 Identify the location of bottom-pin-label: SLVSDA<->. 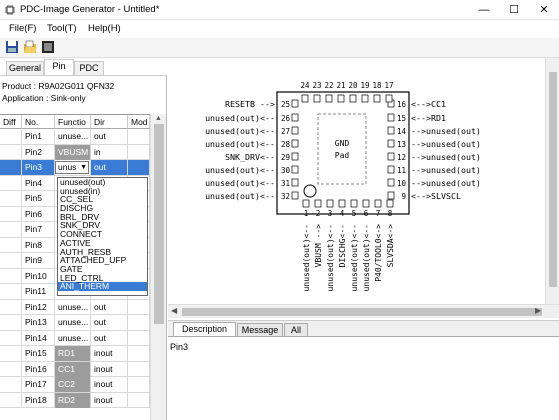
(390, 246).